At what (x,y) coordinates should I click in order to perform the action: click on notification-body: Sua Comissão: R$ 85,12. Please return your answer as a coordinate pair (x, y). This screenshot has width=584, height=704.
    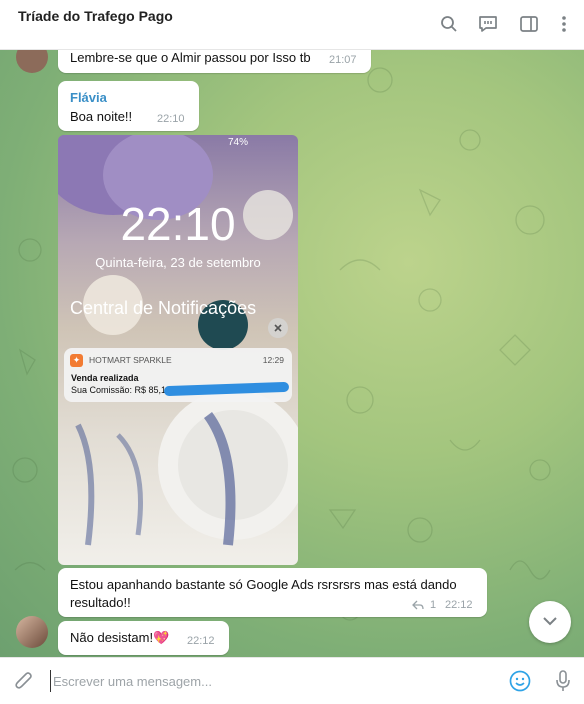
    Looking at the image, I should click on (121, 390).